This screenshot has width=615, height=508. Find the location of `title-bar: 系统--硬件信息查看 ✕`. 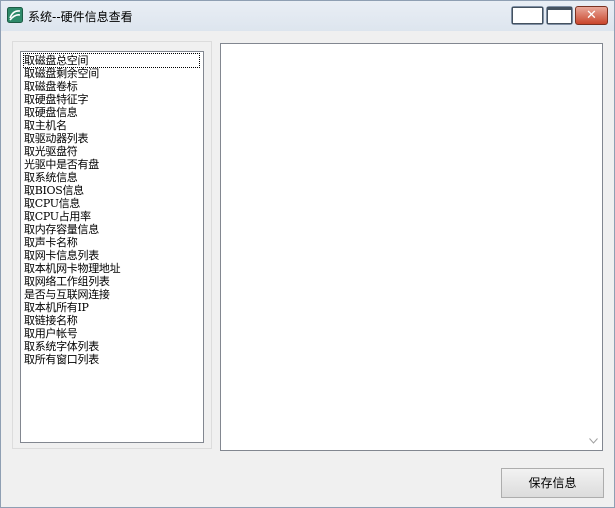

title-bar: 系统--硬件信息查看 ✕ is located at coordinates (307, 16).